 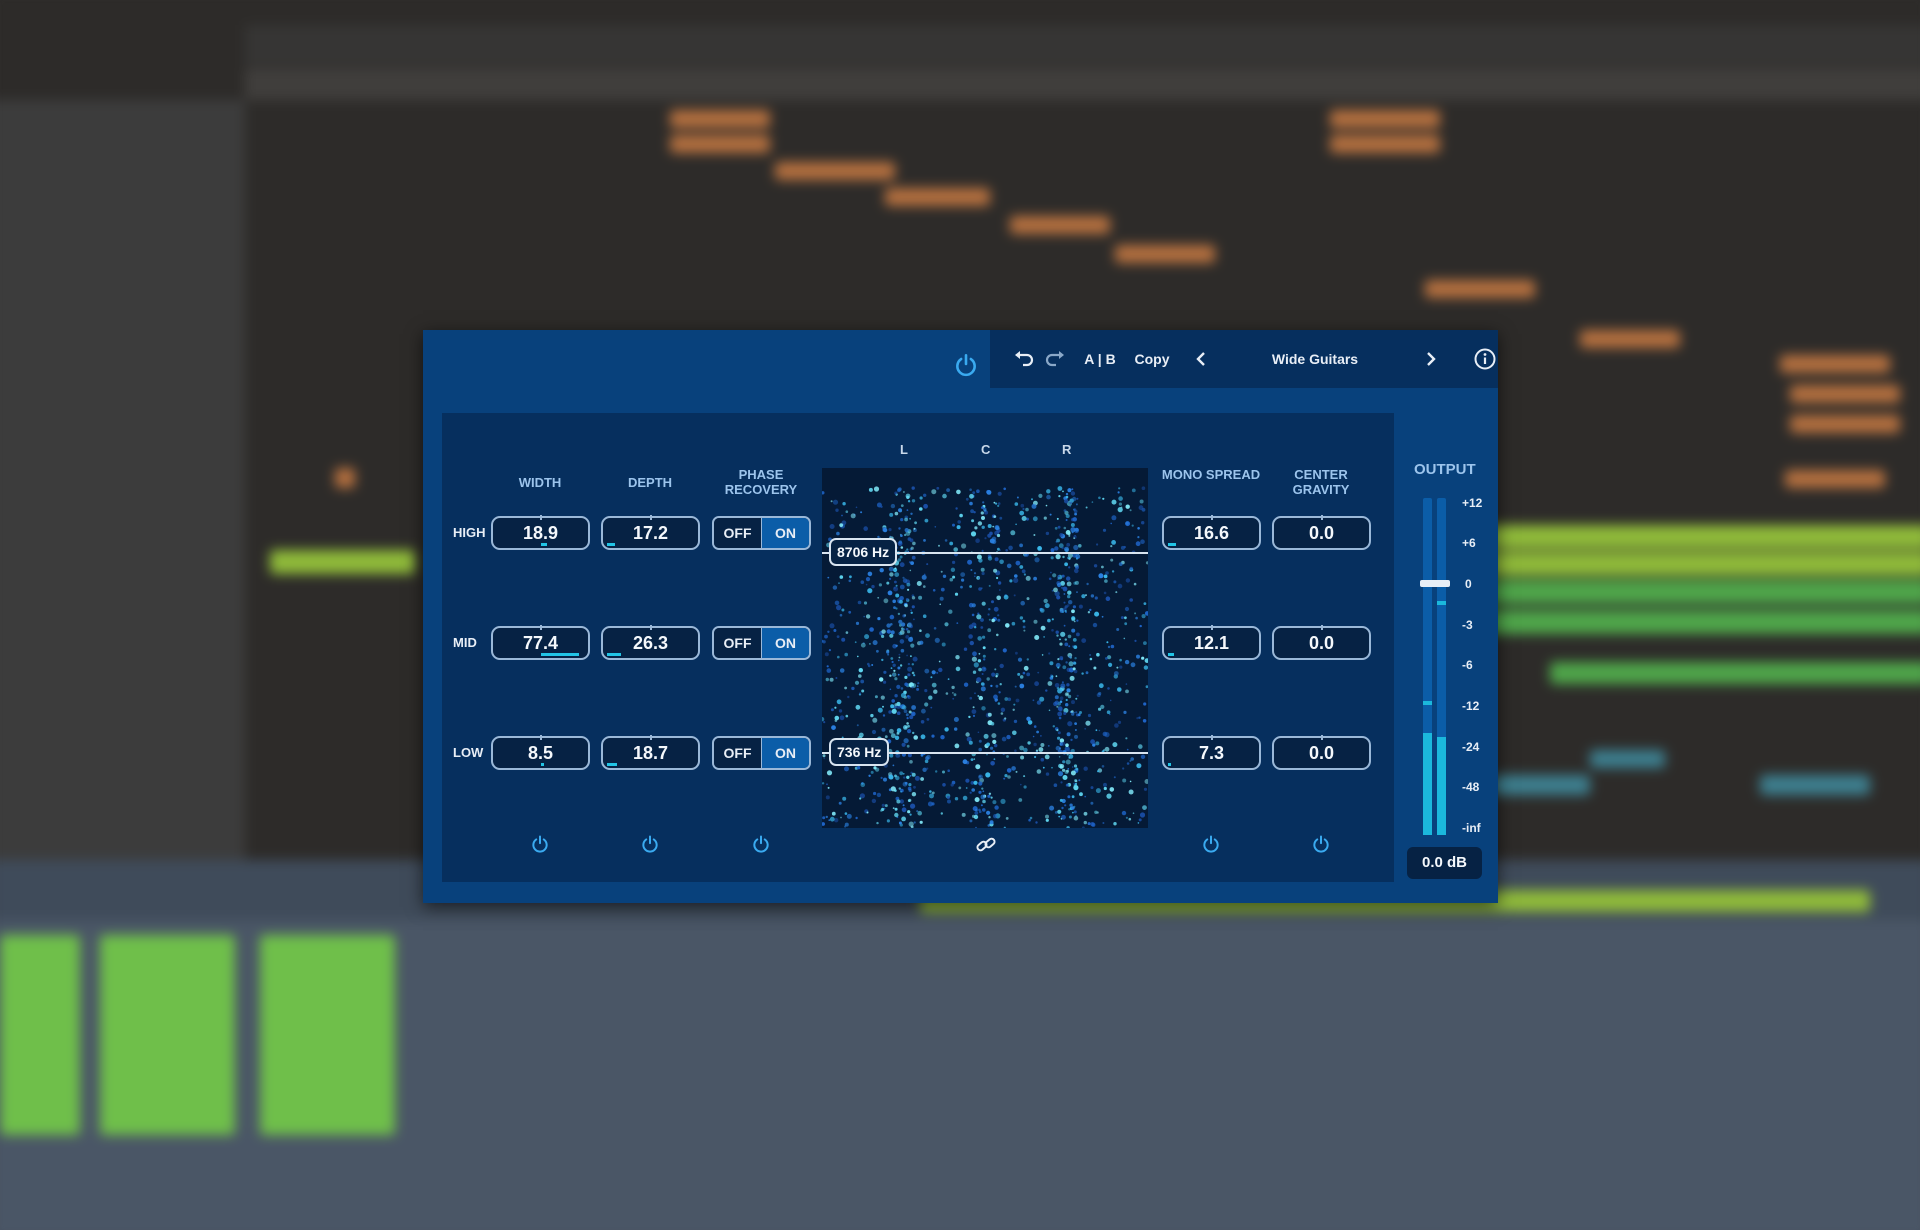 I want to click on scope-right-label: R, so click(x=1067, y=449).